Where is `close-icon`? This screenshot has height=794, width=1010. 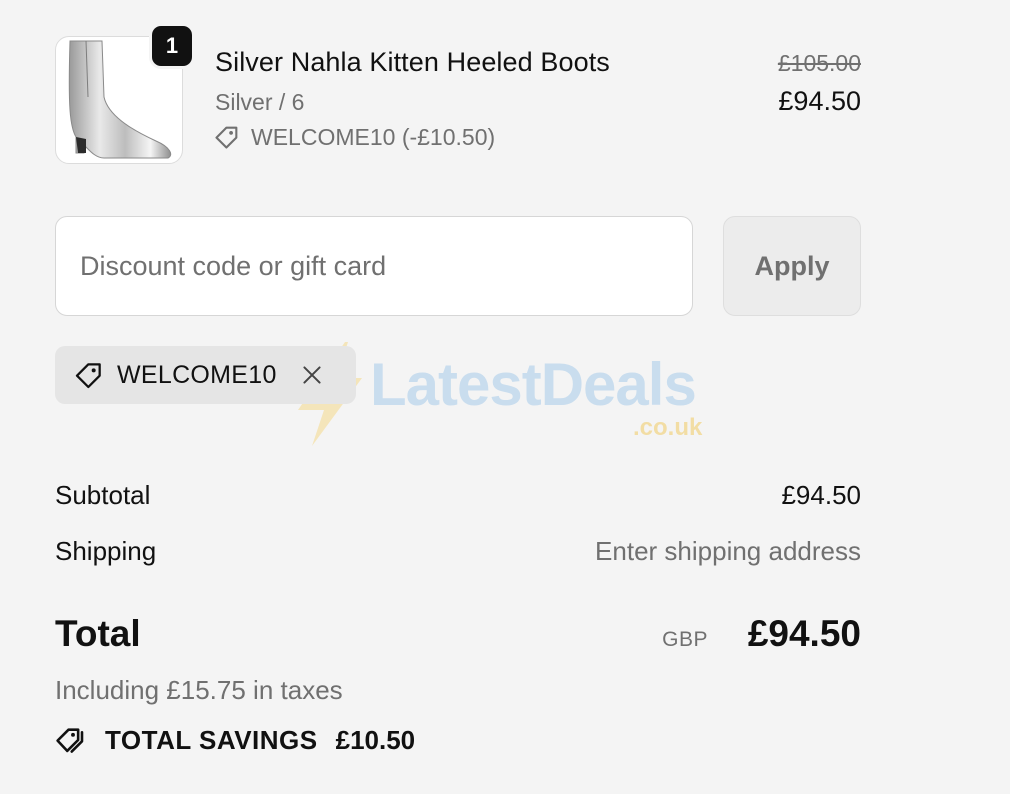
close-icon is located at coordinates (312, 375).